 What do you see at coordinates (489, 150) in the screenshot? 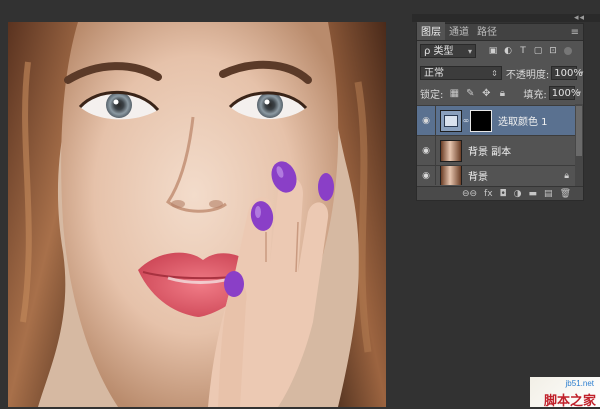
I see `layer-name: 背景 副本` at bounding box center [489, 150].